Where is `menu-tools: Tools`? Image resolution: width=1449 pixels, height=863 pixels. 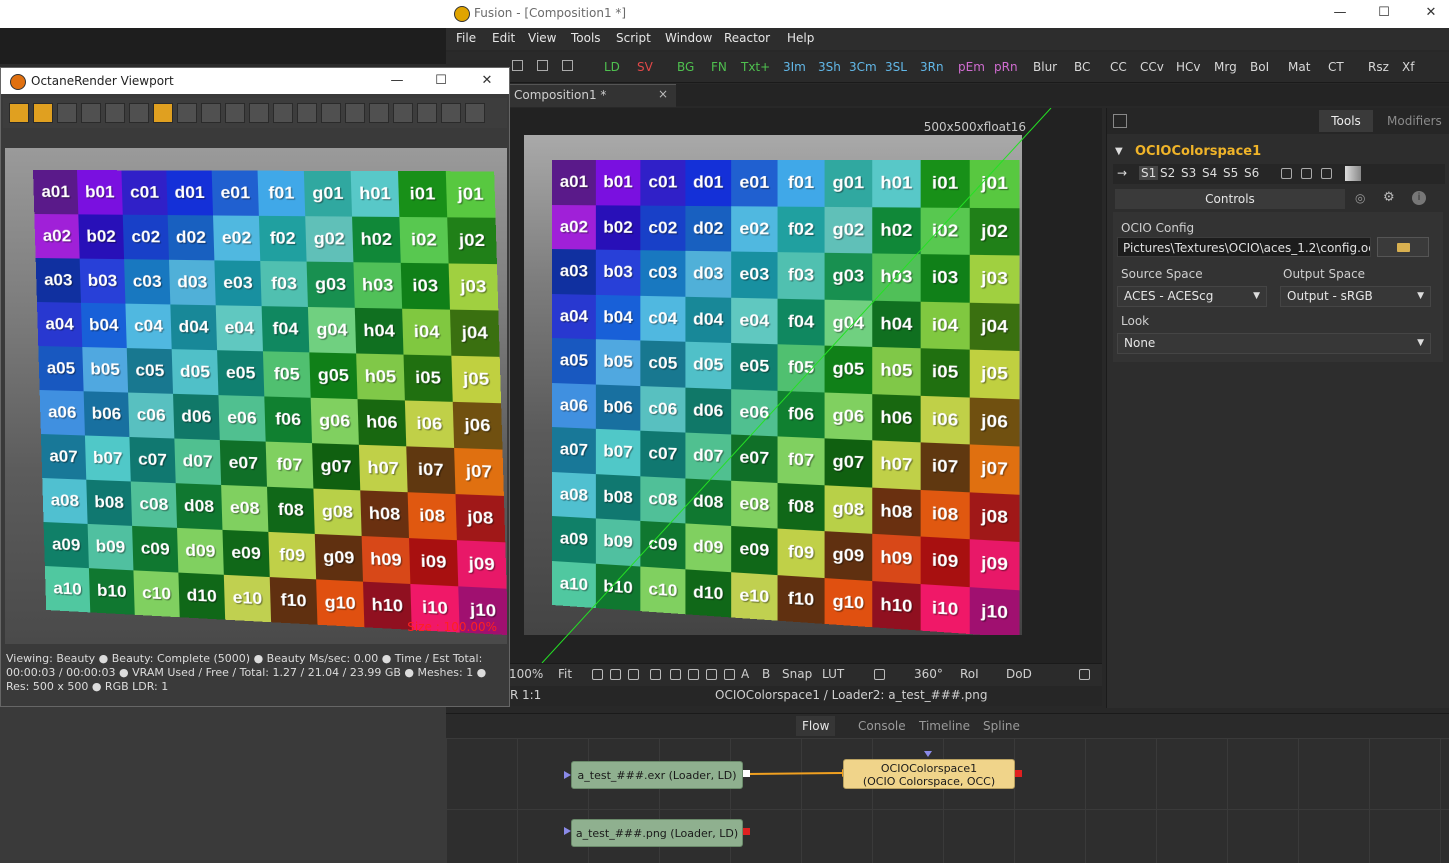 menu-tools: Tools is located at coordinates (586, 38).